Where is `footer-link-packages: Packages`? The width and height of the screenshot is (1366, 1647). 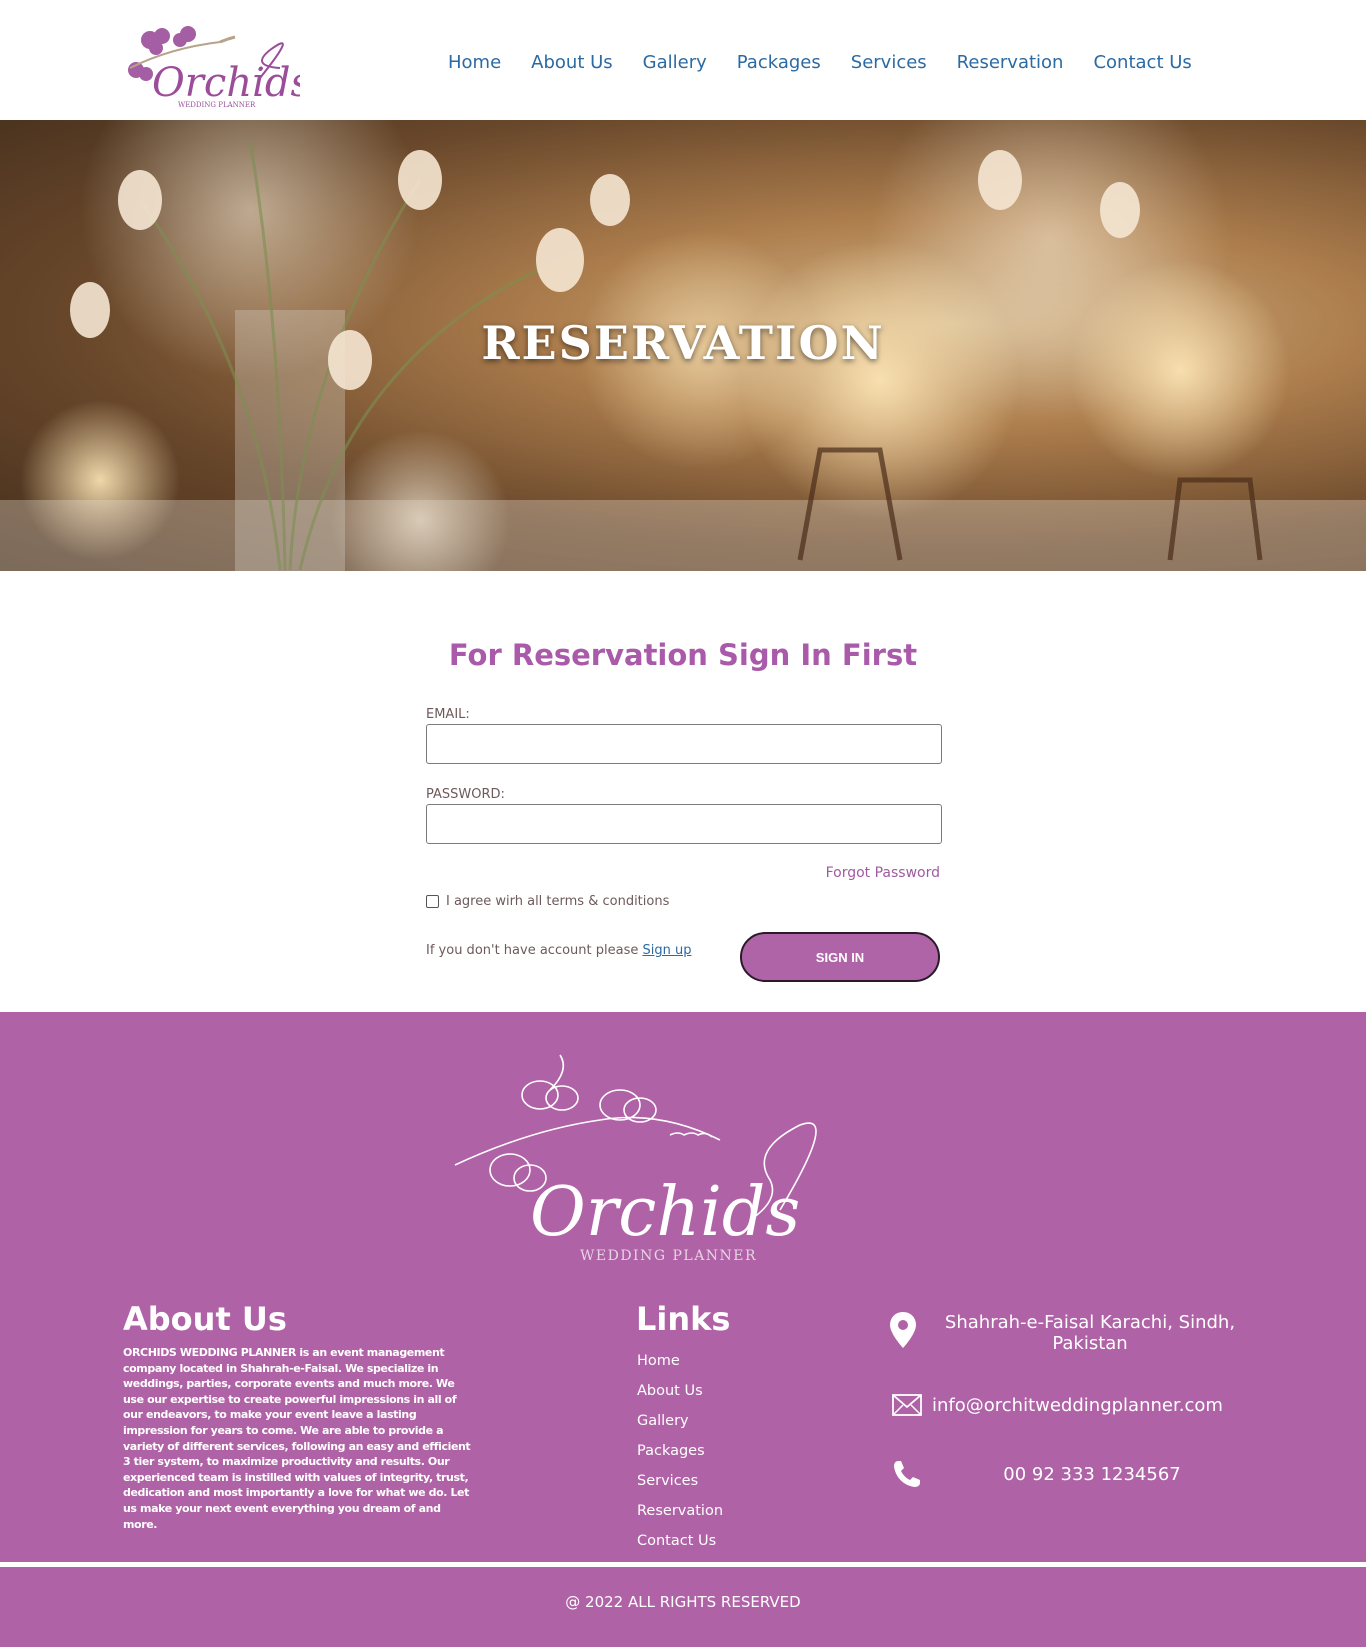 footer-link-packages: Packages is located at coordinates (680, 1451).